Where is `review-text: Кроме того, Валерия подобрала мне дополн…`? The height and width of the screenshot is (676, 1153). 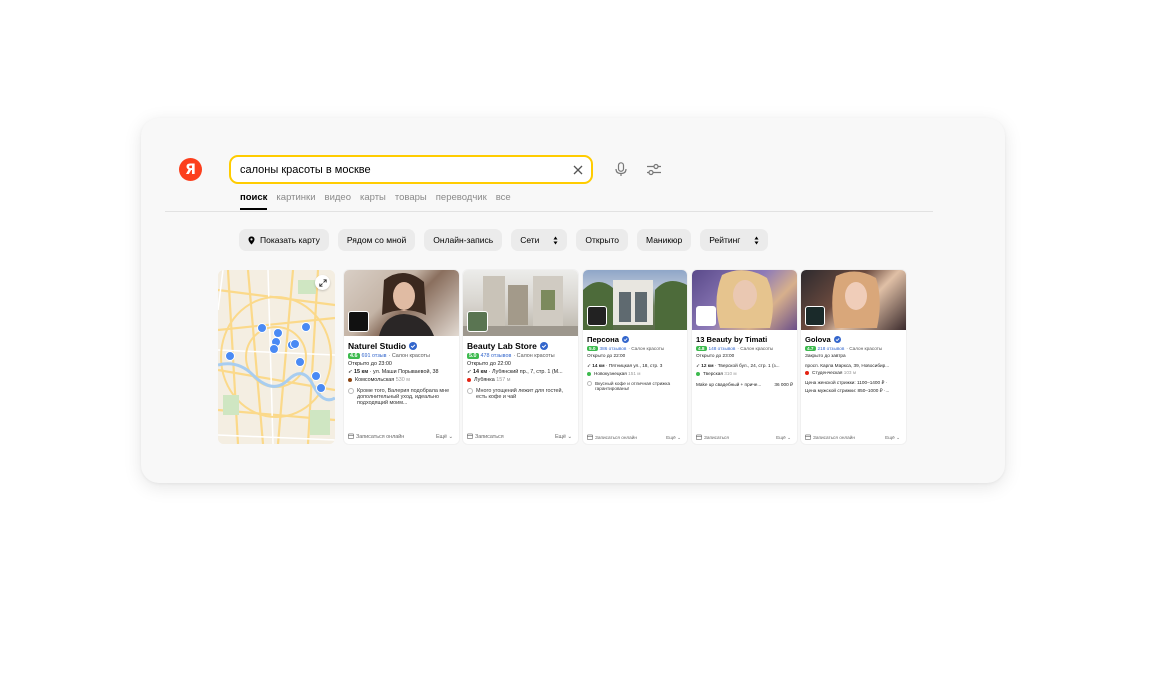
review-text: Кроме того, Валерия подобрала мне дополн… is located at coordinates (403, 397).